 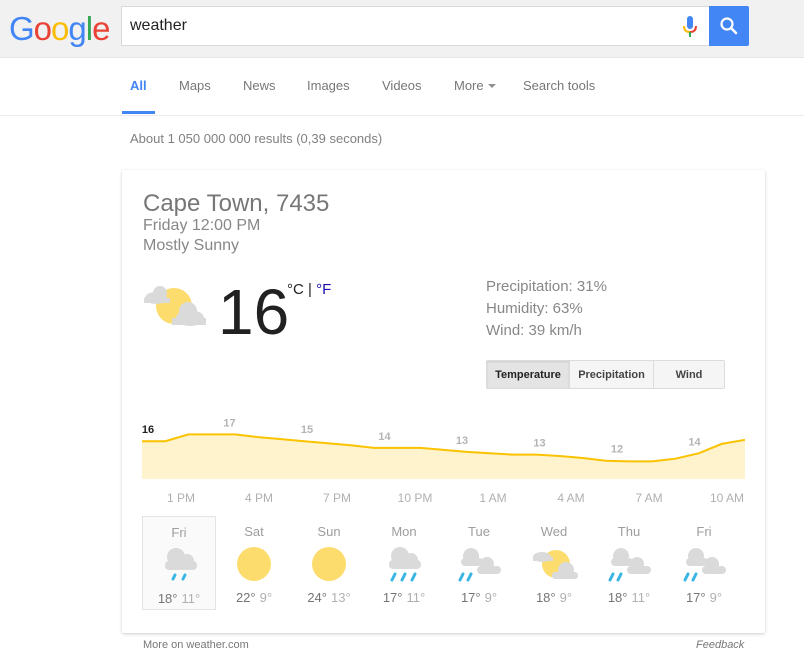 I want to click on search-button, so click(x=729, y=26).